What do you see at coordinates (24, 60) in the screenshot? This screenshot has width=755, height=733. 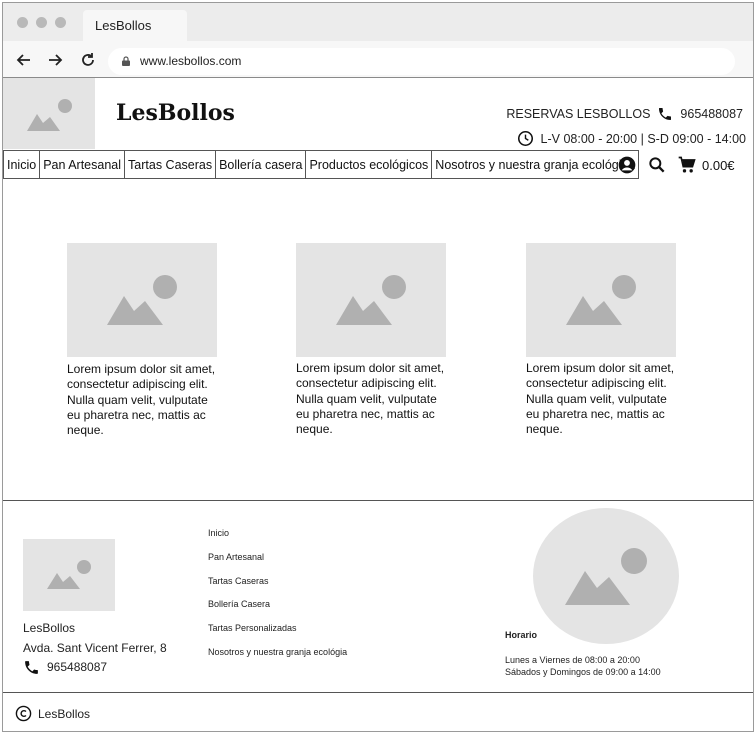 I see `back-arrow-icon` at bounding box center [24, 60].